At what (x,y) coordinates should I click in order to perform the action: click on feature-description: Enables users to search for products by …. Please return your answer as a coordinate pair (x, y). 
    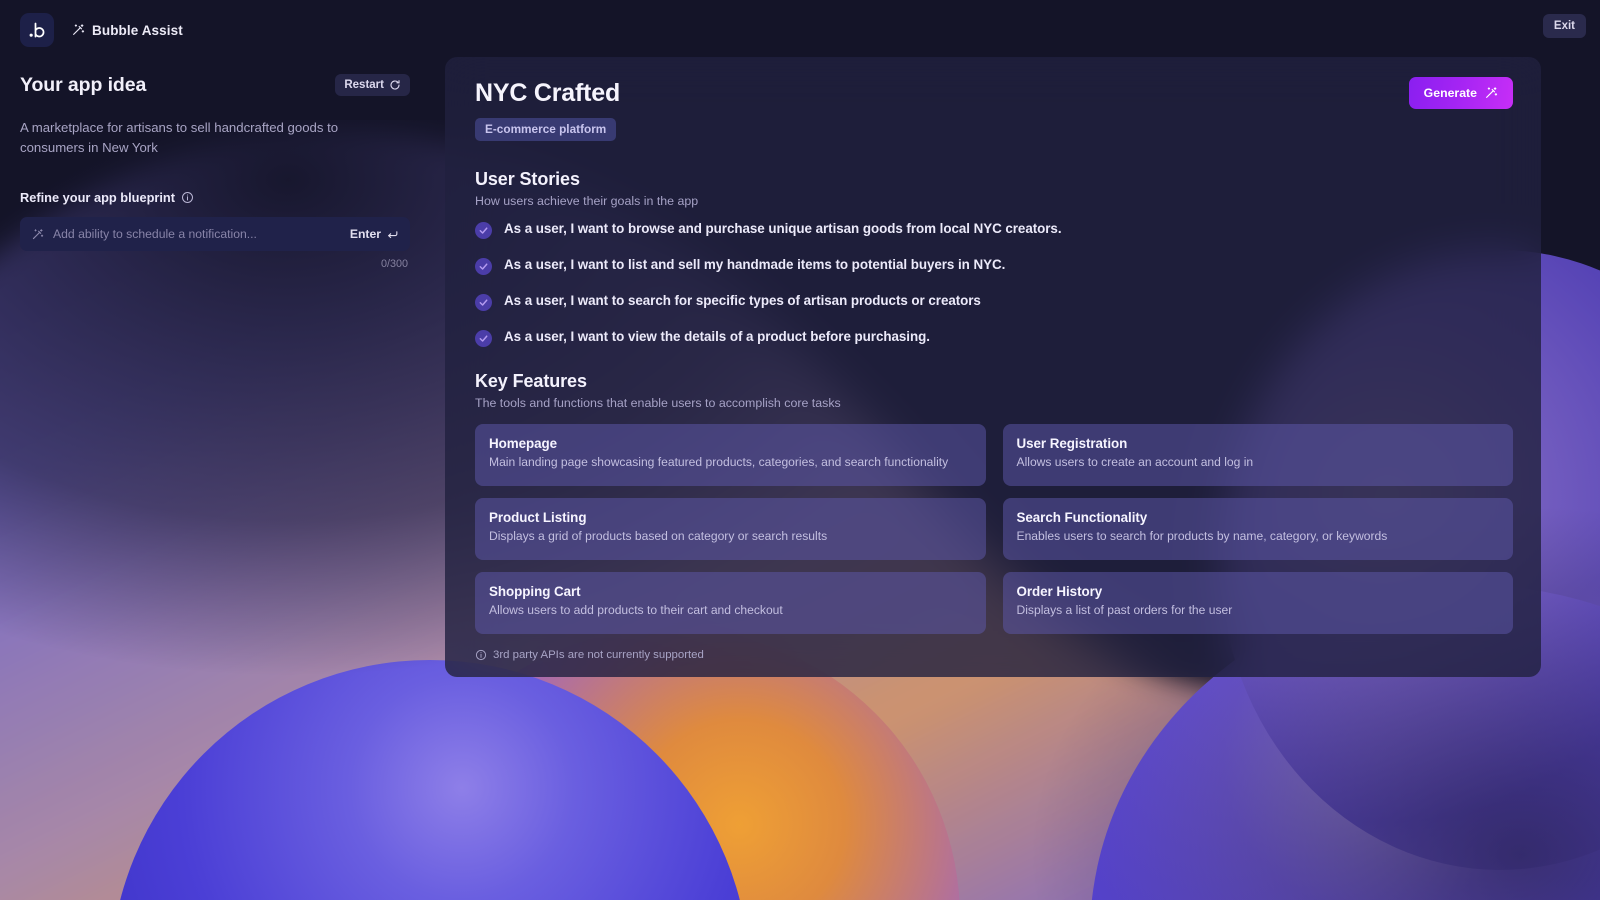
    Looking at the image, I should click on (1202, 536).